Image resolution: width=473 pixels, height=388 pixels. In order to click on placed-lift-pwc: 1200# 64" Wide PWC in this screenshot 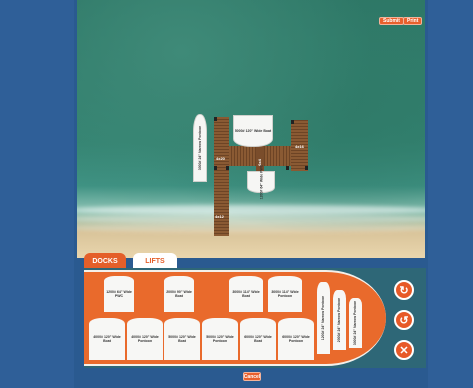, I will do `click(261, 182)`.